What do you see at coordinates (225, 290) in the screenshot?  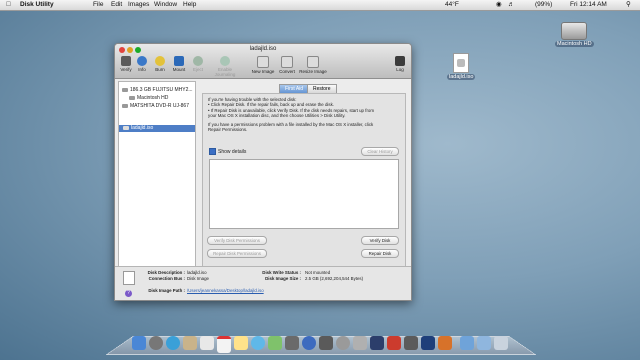 I see `image-path-link: /Users/jeannekassa/Desktop/ladajld.iso` at bounding box center [225, 290].